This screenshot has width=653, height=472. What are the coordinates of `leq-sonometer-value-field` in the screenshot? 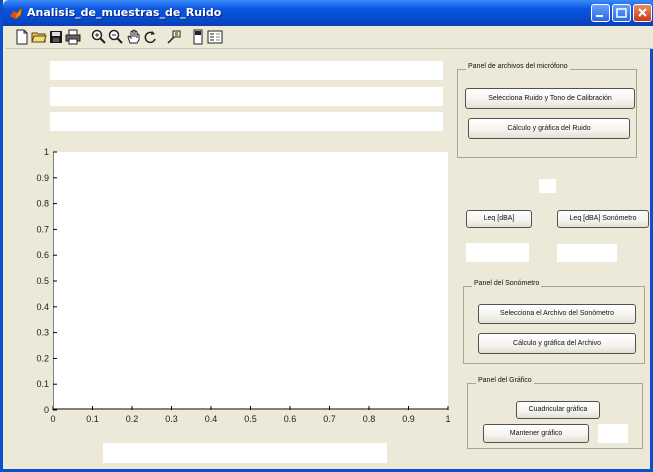 It's located at (587, 253).